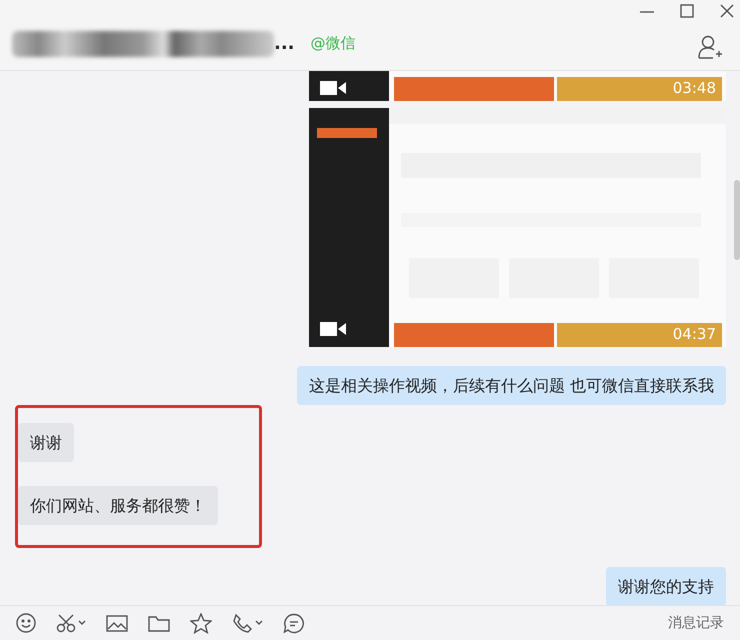 The image size is (740, 640). I want to click on message-history-link: 消息记录, so click(696, 623).